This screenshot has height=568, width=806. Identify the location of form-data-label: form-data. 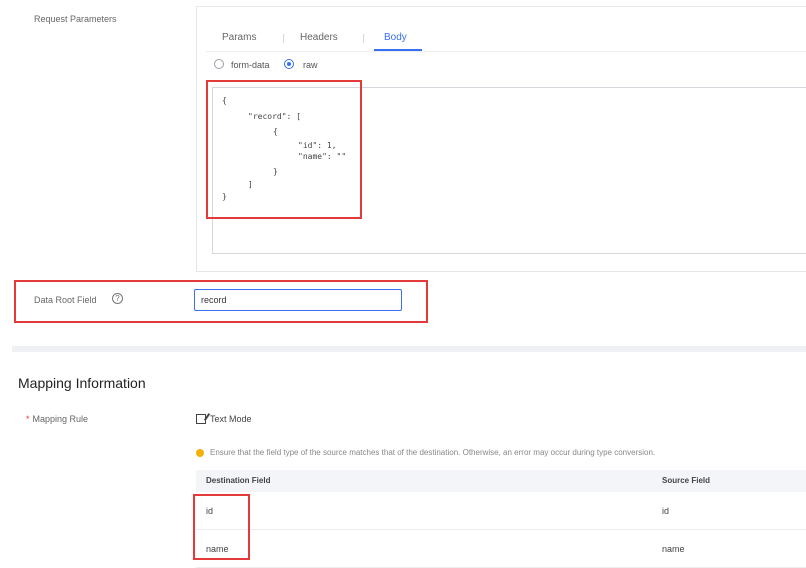
(250, 65).